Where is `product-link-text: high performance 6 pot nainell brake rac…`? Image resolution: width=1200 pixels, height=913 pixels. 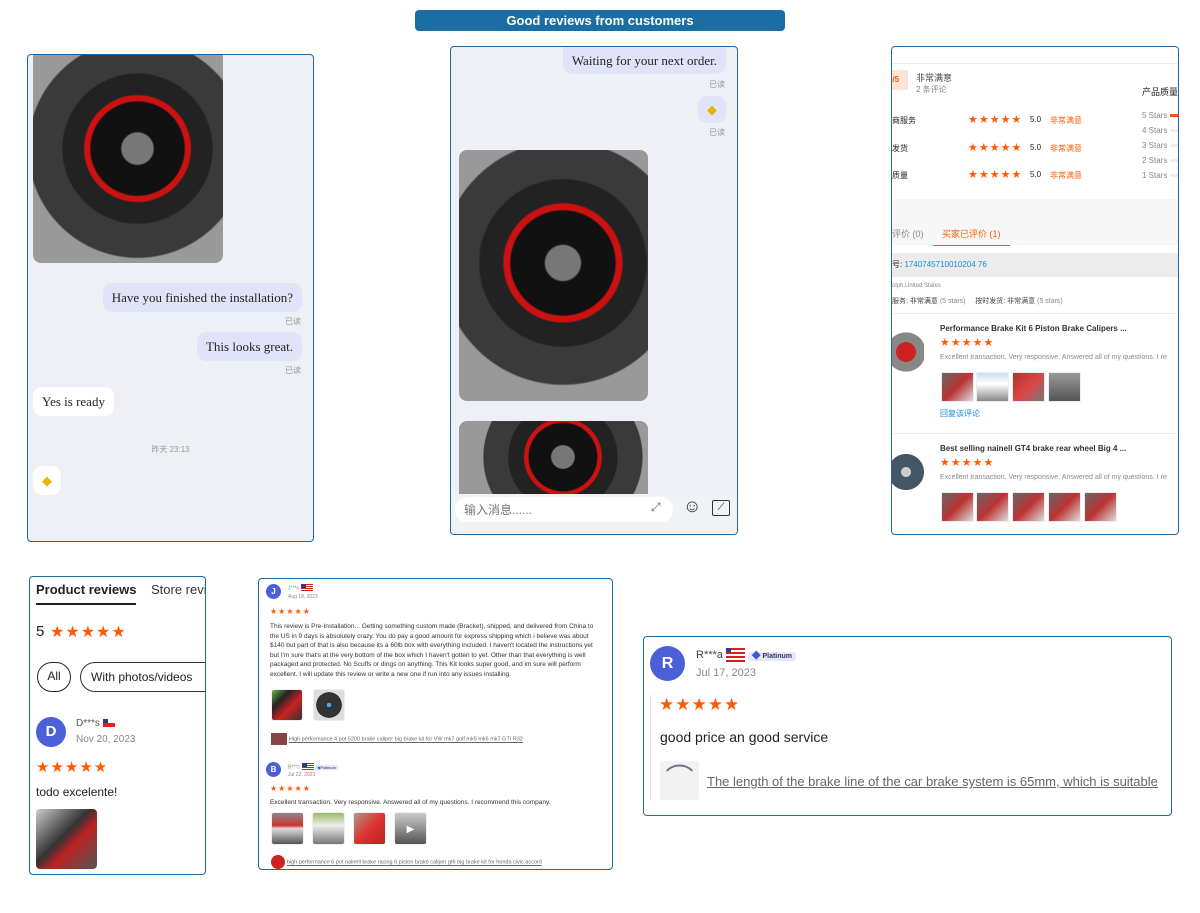
product-link-text: high performance 6 pot nainell brake rac… is located at coordinates (414, 863).